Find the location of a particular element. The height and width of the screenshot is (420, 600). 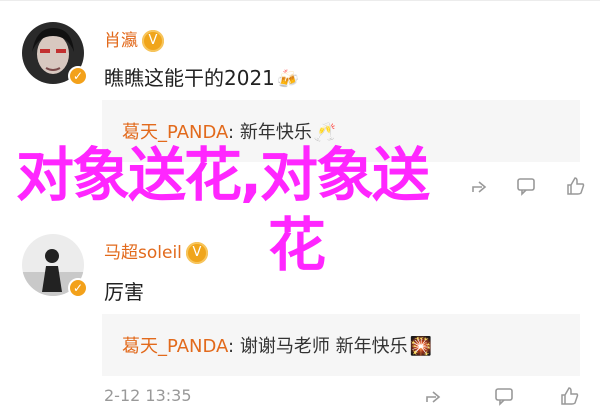

comment-username: 肖瀛 V is located at coordinates (134, 39).